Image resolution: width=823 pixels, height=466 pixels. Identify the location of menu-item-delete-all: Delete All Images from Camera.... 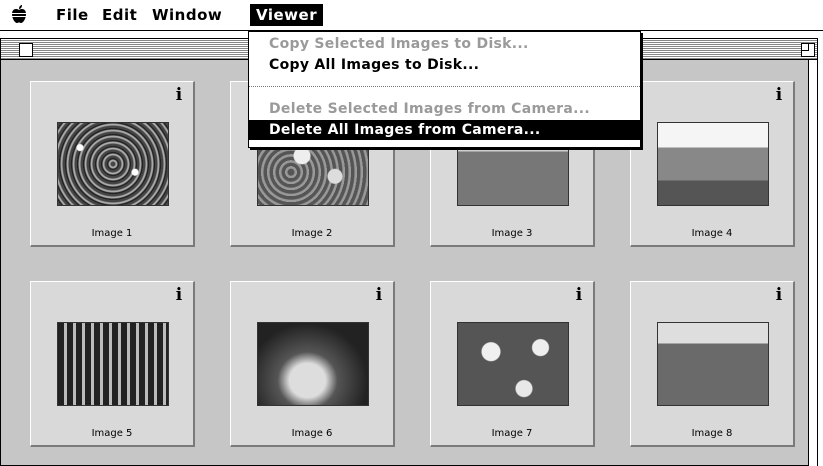
(444, 130).